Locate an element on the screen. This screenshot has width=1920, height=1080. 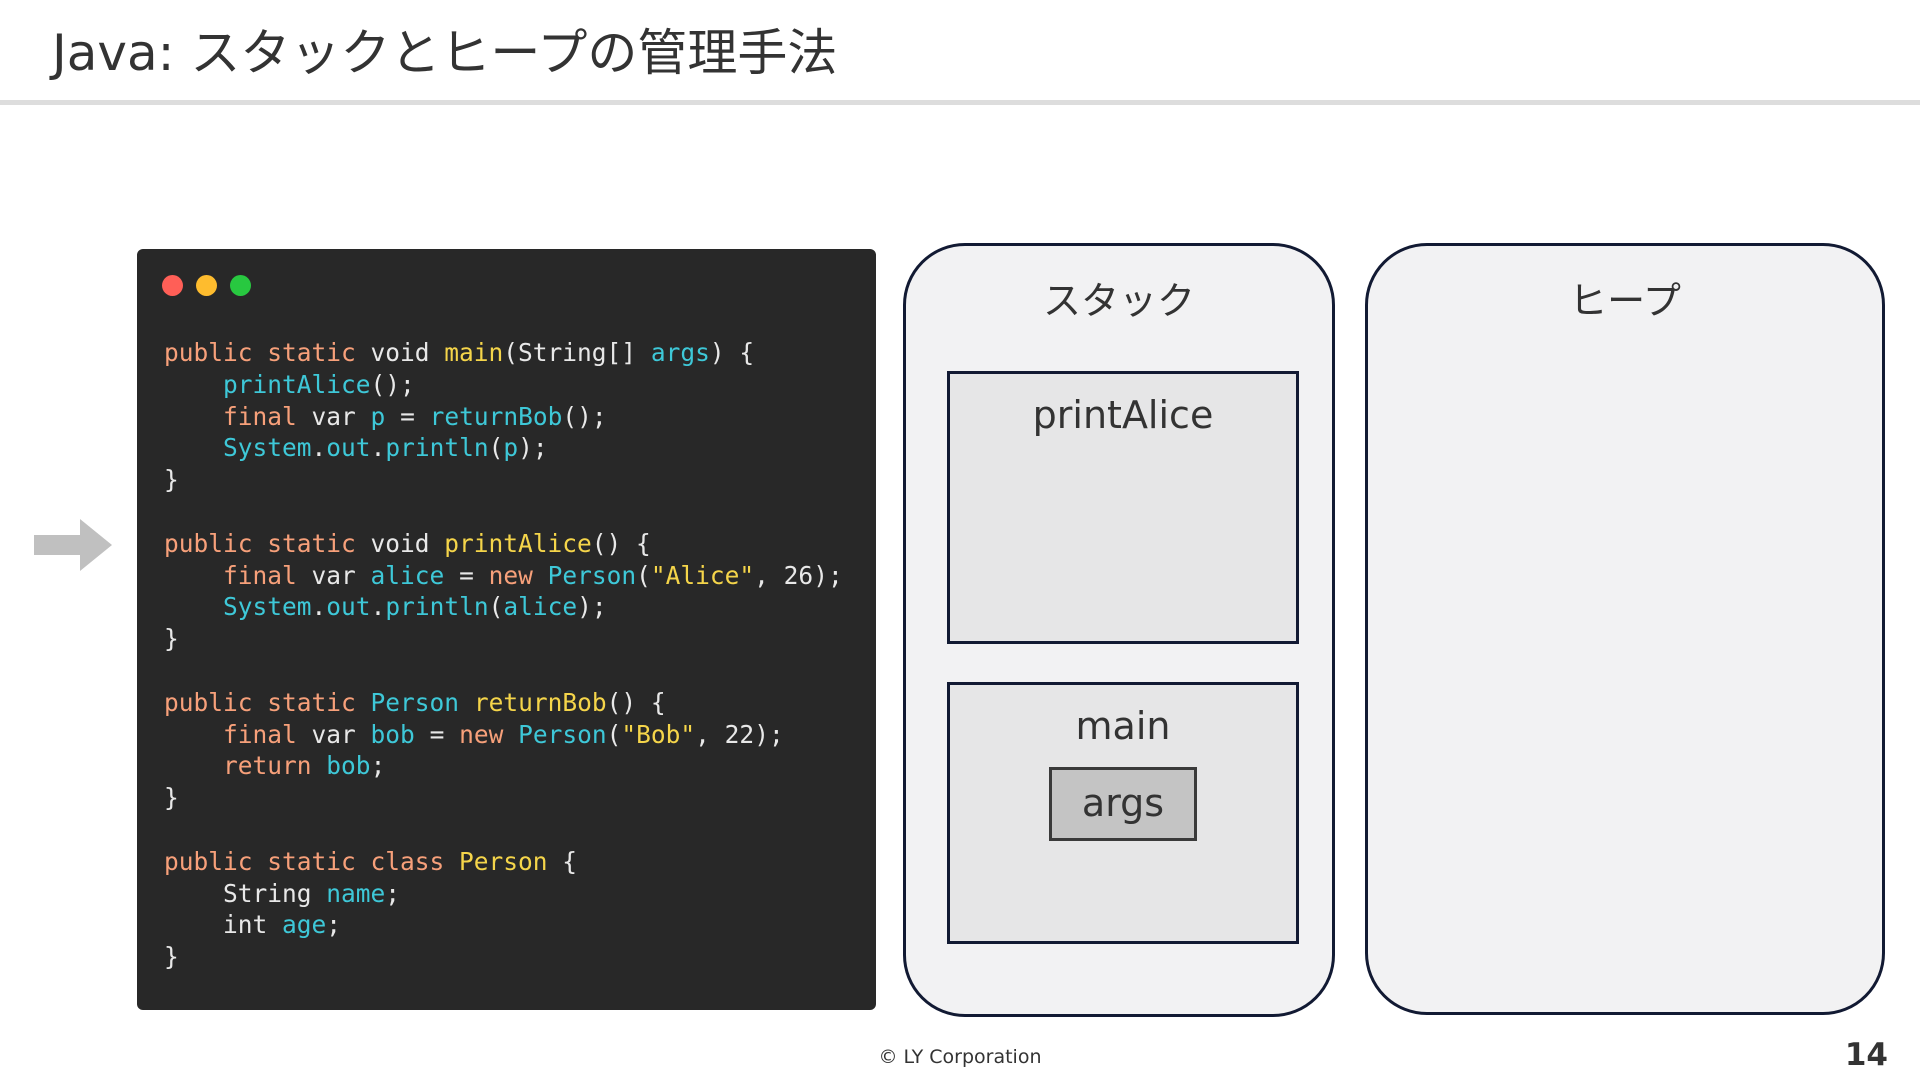
window-close-button is located at coordinates (172, 285).